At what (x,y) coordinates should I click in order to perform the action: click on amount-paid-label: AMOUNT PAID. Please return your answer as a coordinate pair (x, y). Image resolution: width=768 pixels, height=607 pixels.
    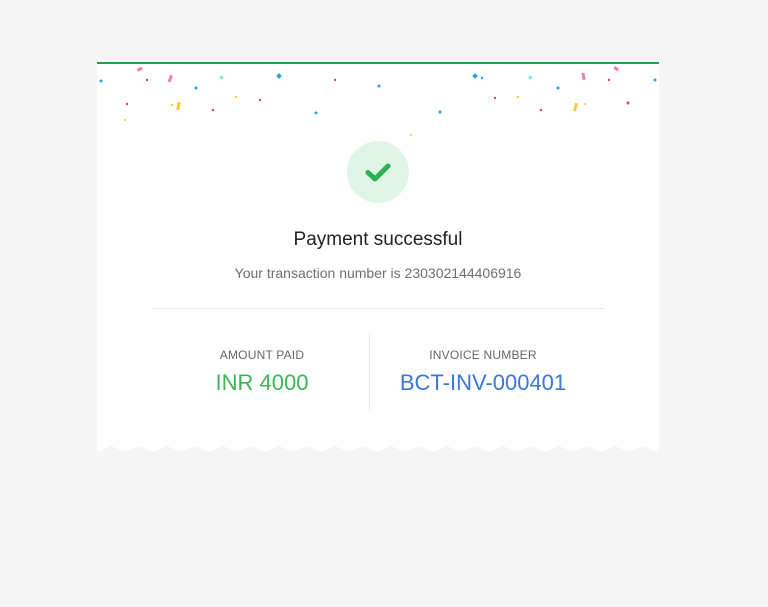
    Looking at the image, I should click on (262, 355).